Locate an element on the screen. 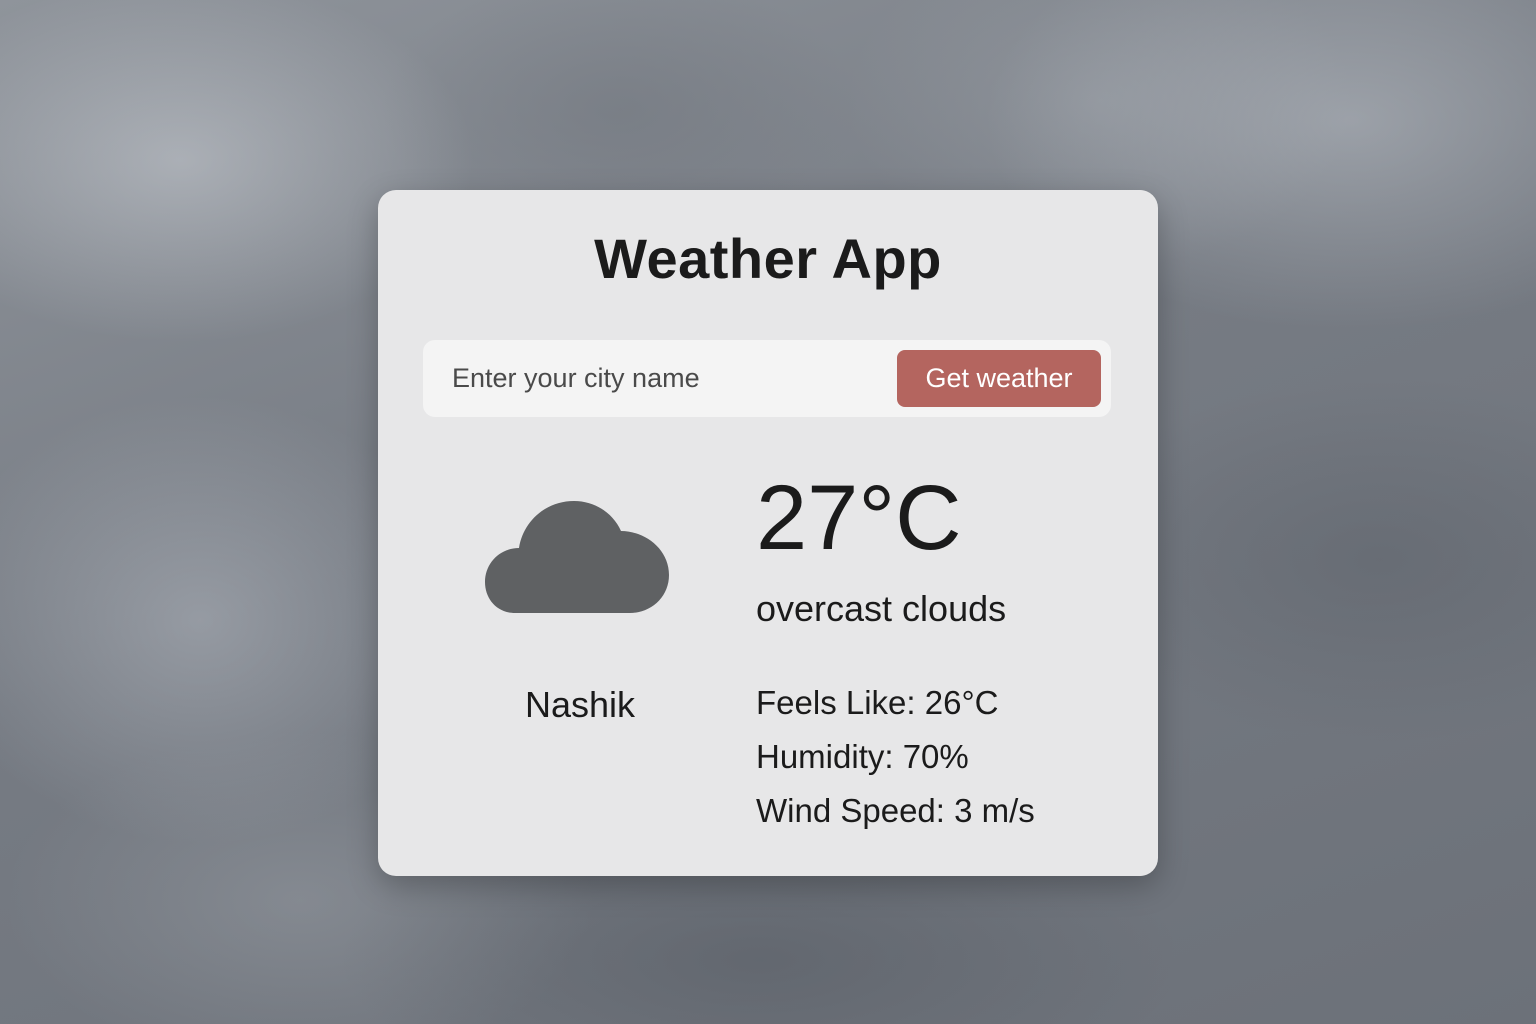  humidity: Humidity: 70% is located at coordinates (862, 756).